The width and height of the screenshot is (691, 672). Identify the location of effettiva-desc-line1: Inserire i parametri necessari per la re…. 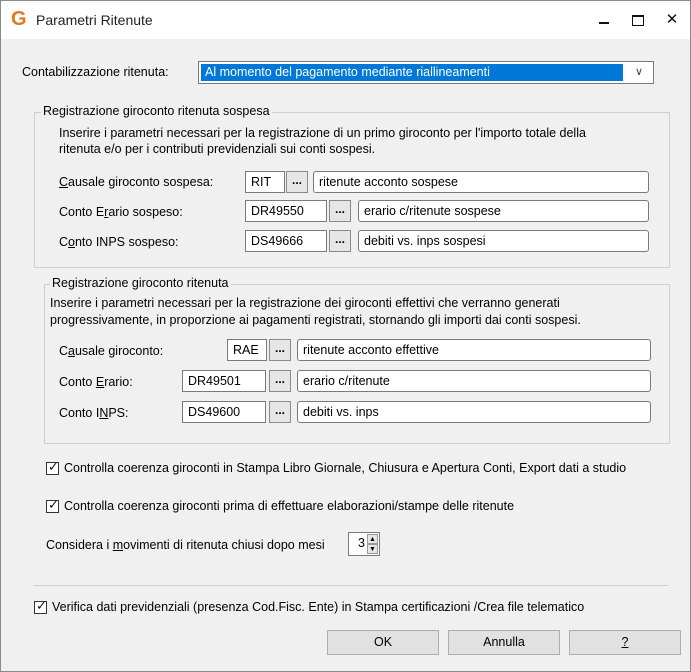
(305, 303).